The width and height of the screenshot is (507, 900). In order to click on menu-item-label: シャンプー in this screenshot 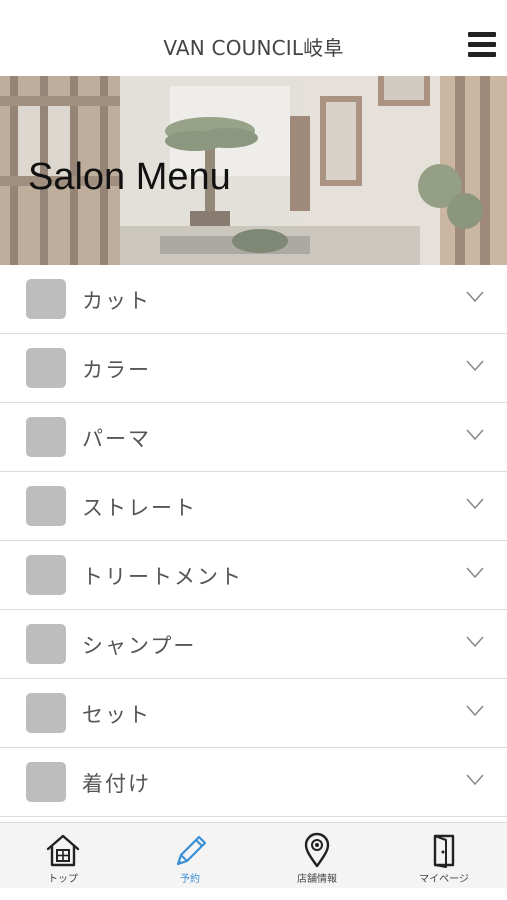, I will do `click(139, 646)`.